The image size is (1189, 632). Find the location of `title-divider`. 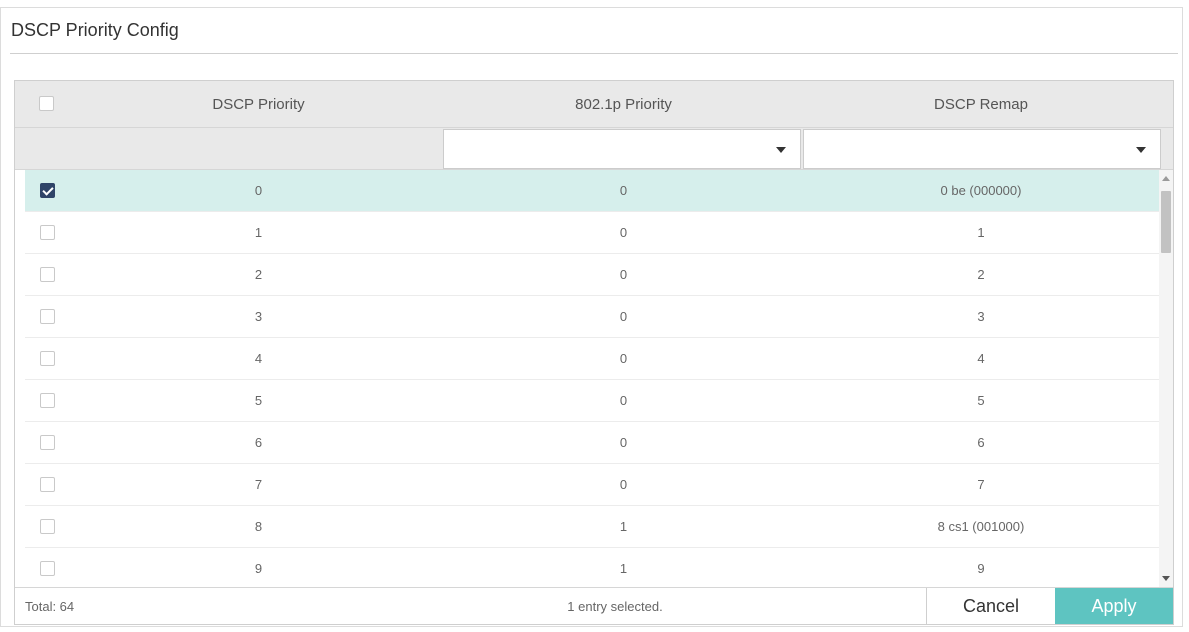

title-divider is located at coordinates (594, 53).